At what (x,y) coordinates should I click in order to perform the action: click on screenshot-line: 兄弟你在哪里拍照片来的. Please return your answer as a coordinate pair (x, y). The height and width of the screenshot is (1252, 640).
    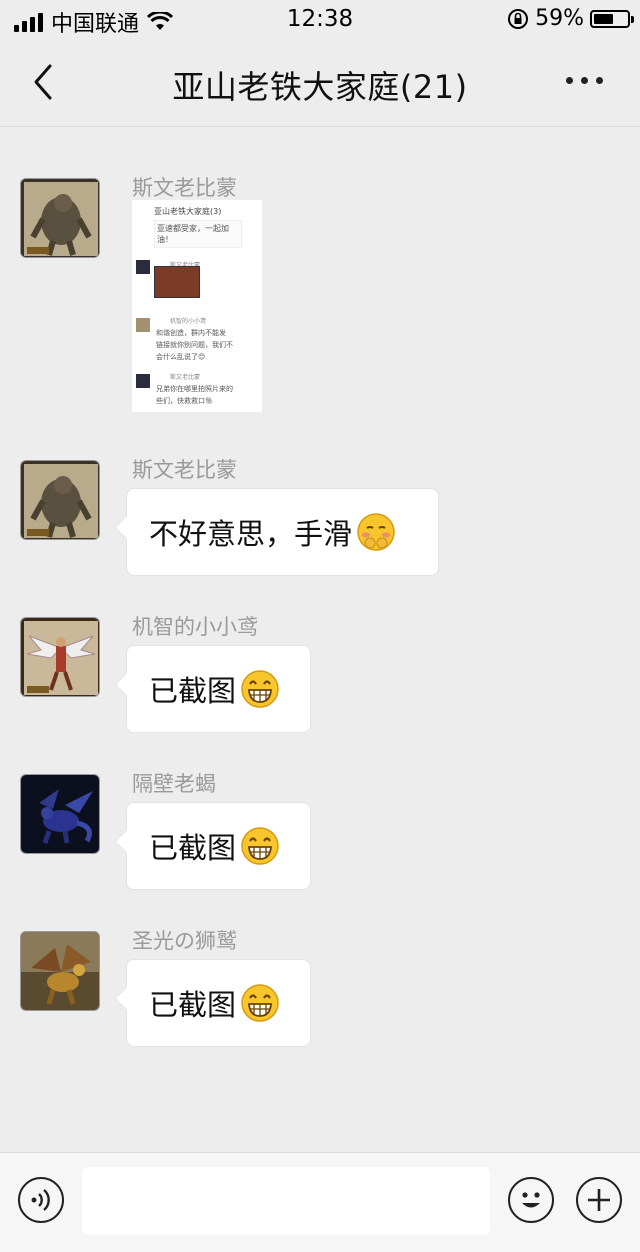
    Looking at the image, I should click on (194, 389).